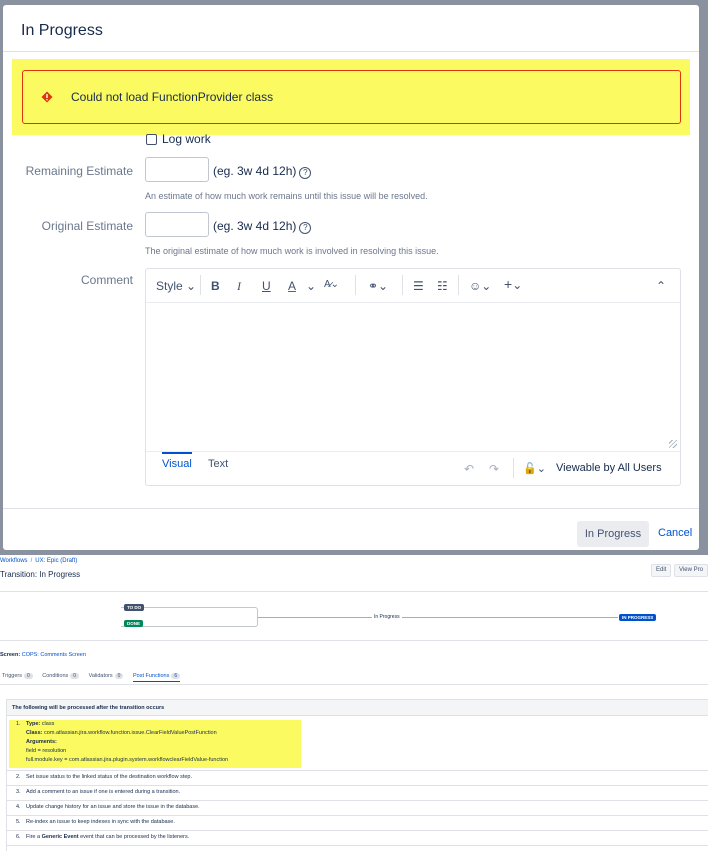  What do you see at coordinates (48, 724) in the screenshot?
I see `pf1-type-value: class` at bounding box center [48, 724].